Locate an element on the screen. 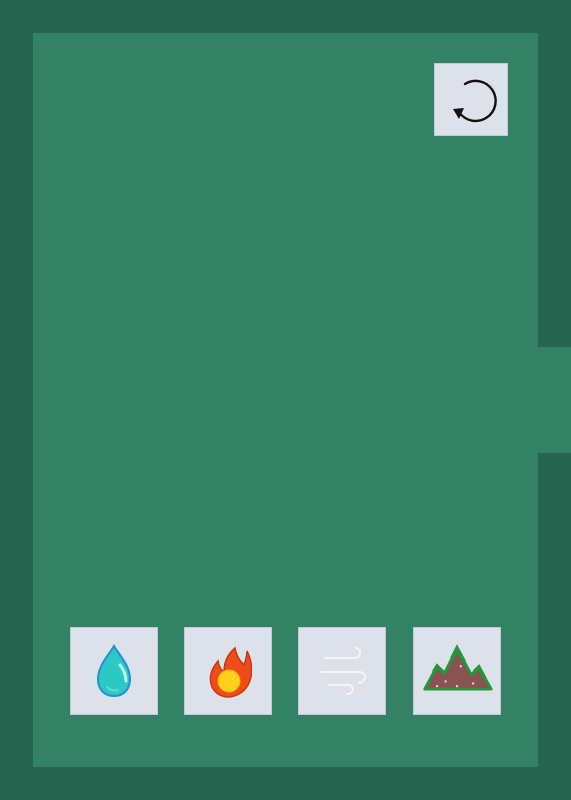 This screenshot has height=800, width=571. fire-icon is located at coordinates (230, 672).